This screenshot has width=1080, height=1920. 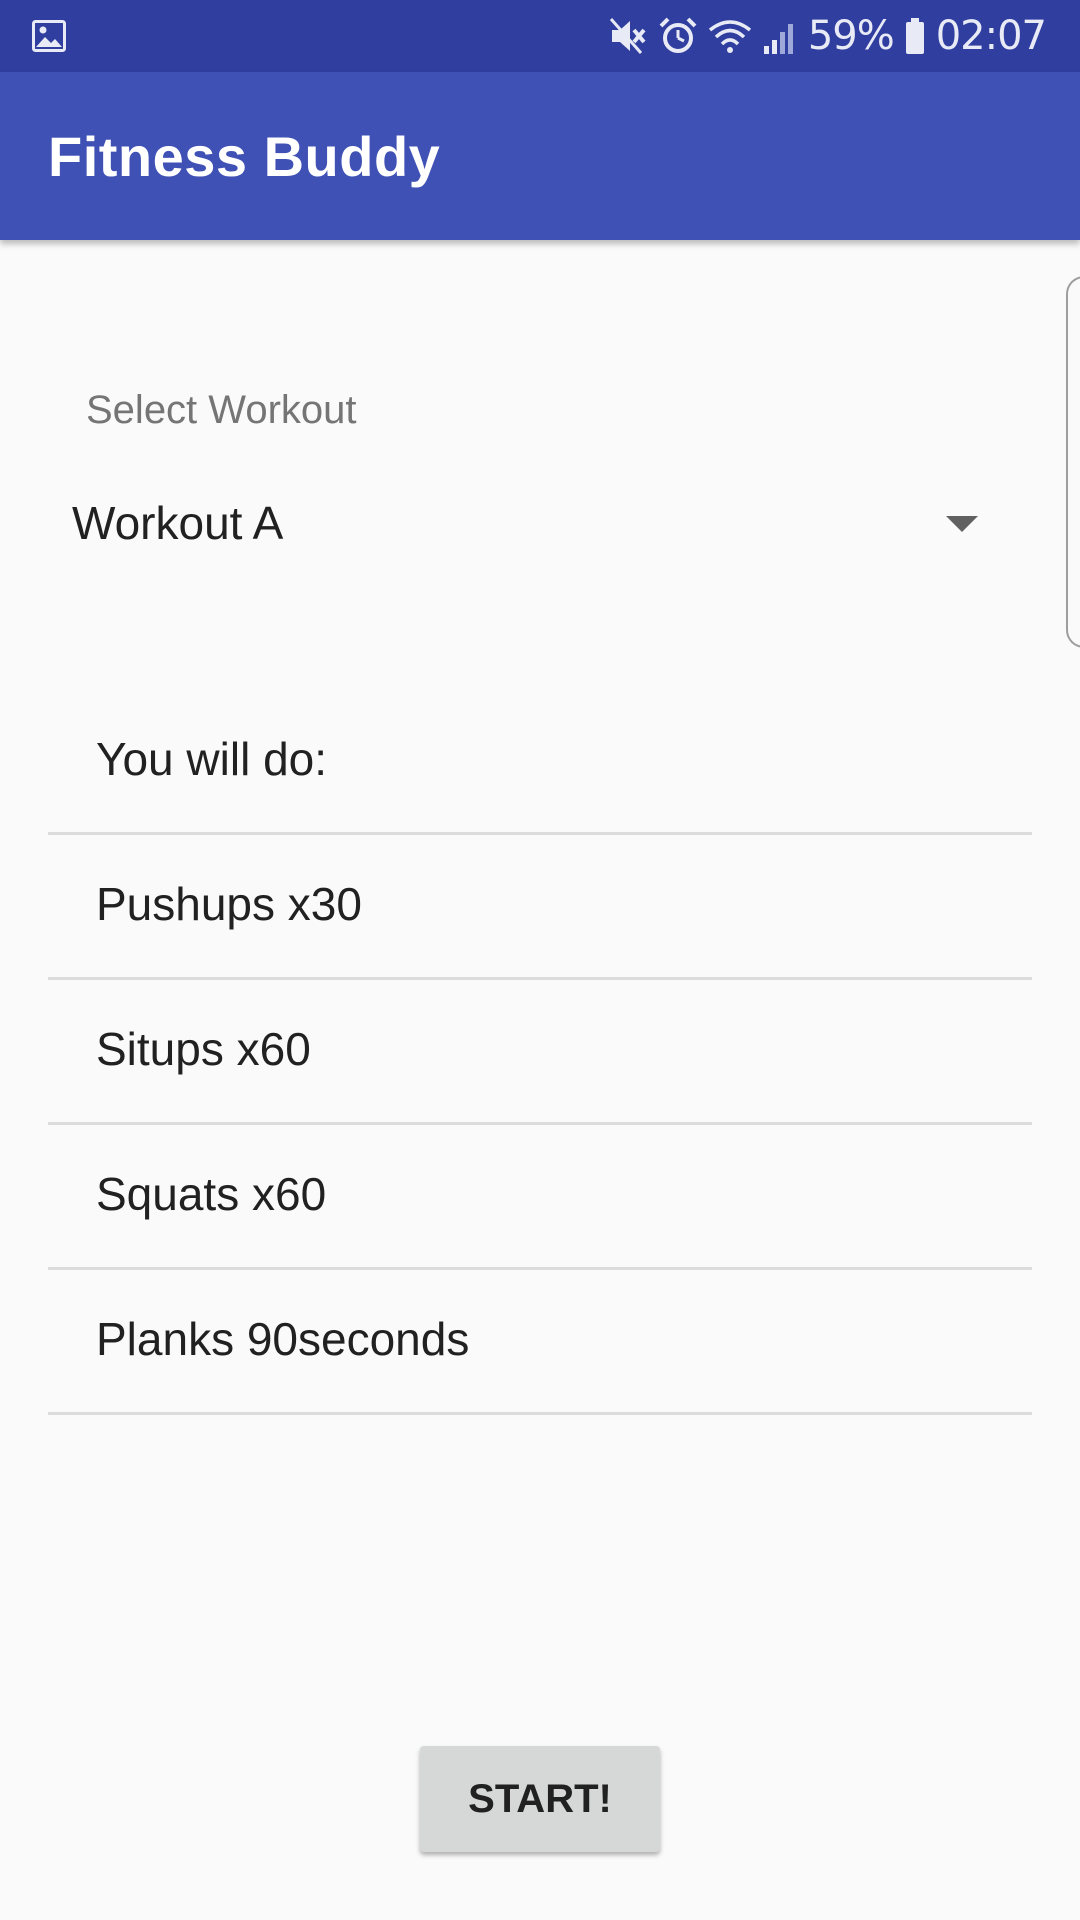 I want to click on battery-icon, so click(x=914, y=36).